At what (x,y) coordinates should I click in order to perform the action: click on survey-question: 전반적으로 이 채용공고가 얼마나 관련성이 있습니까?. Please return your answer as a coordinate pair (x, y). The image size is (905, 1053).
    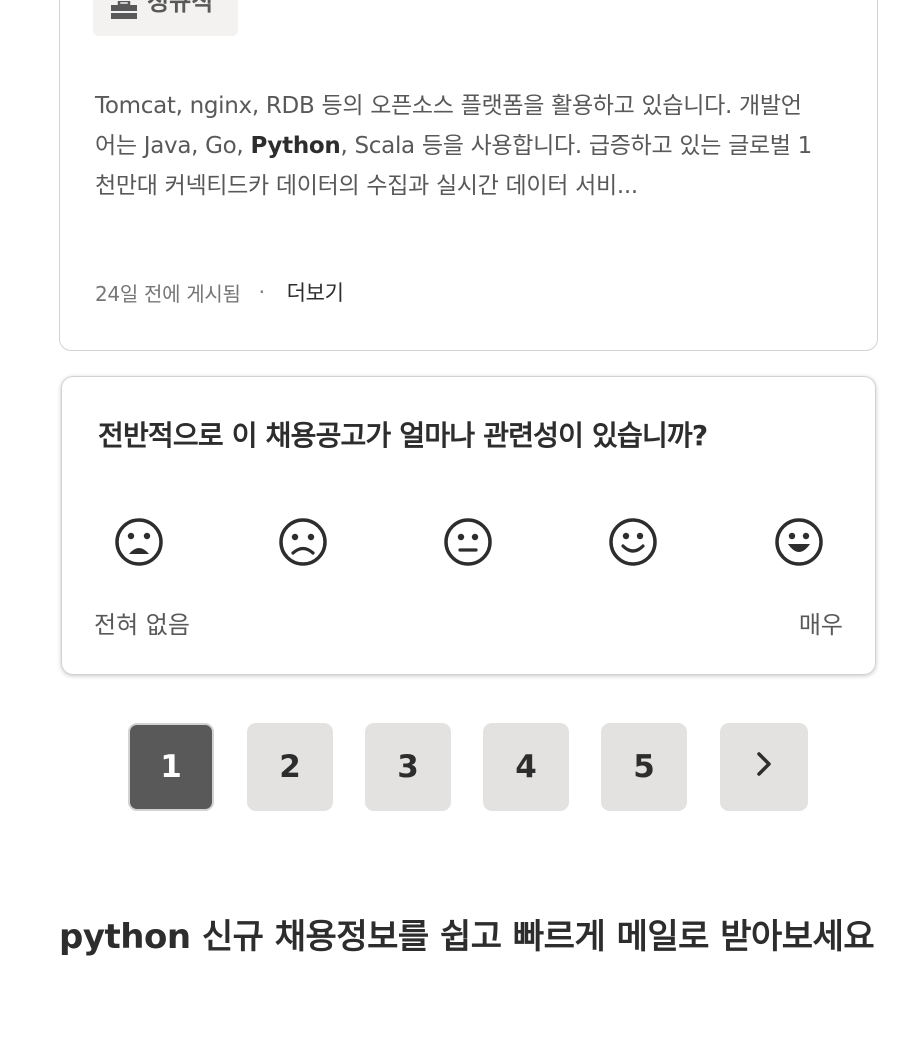
    Looking at the image, I should click on (403, 435).